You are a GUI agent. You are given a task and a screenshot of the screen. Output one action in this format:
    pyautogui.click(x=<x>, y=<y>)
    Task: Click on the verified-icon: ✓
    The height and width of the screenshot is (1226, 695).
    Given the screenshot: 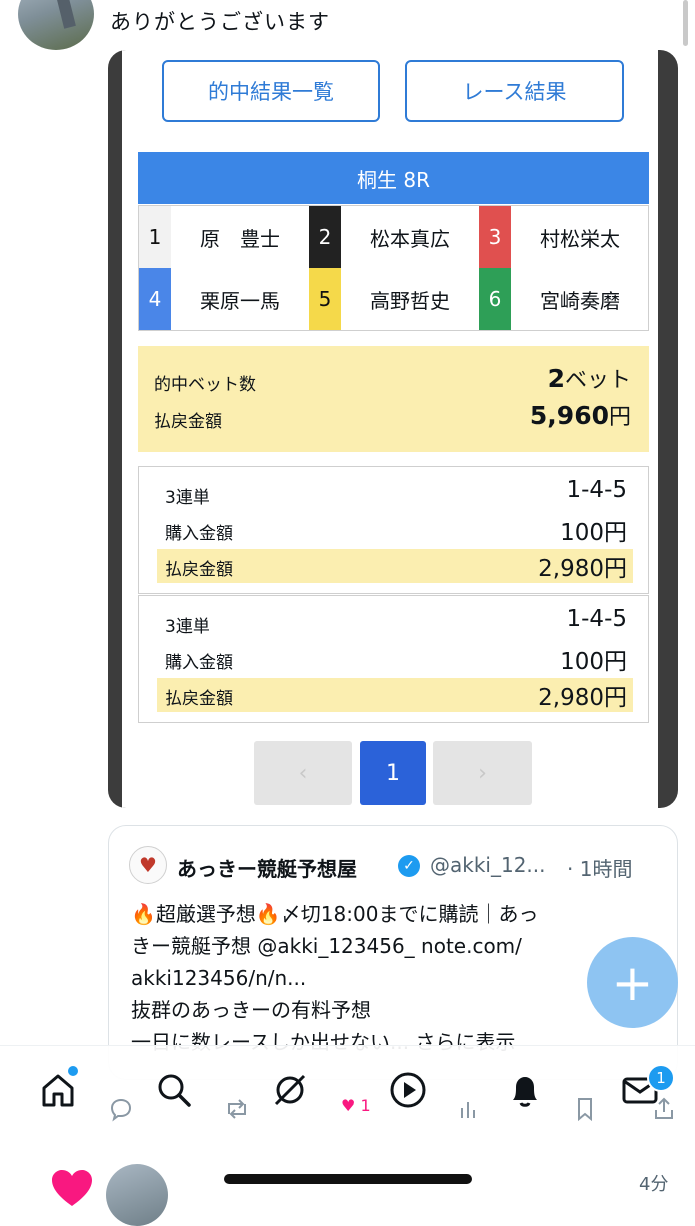 What is the action you would take?
    pyautogui.click(x=409, y=866)
    